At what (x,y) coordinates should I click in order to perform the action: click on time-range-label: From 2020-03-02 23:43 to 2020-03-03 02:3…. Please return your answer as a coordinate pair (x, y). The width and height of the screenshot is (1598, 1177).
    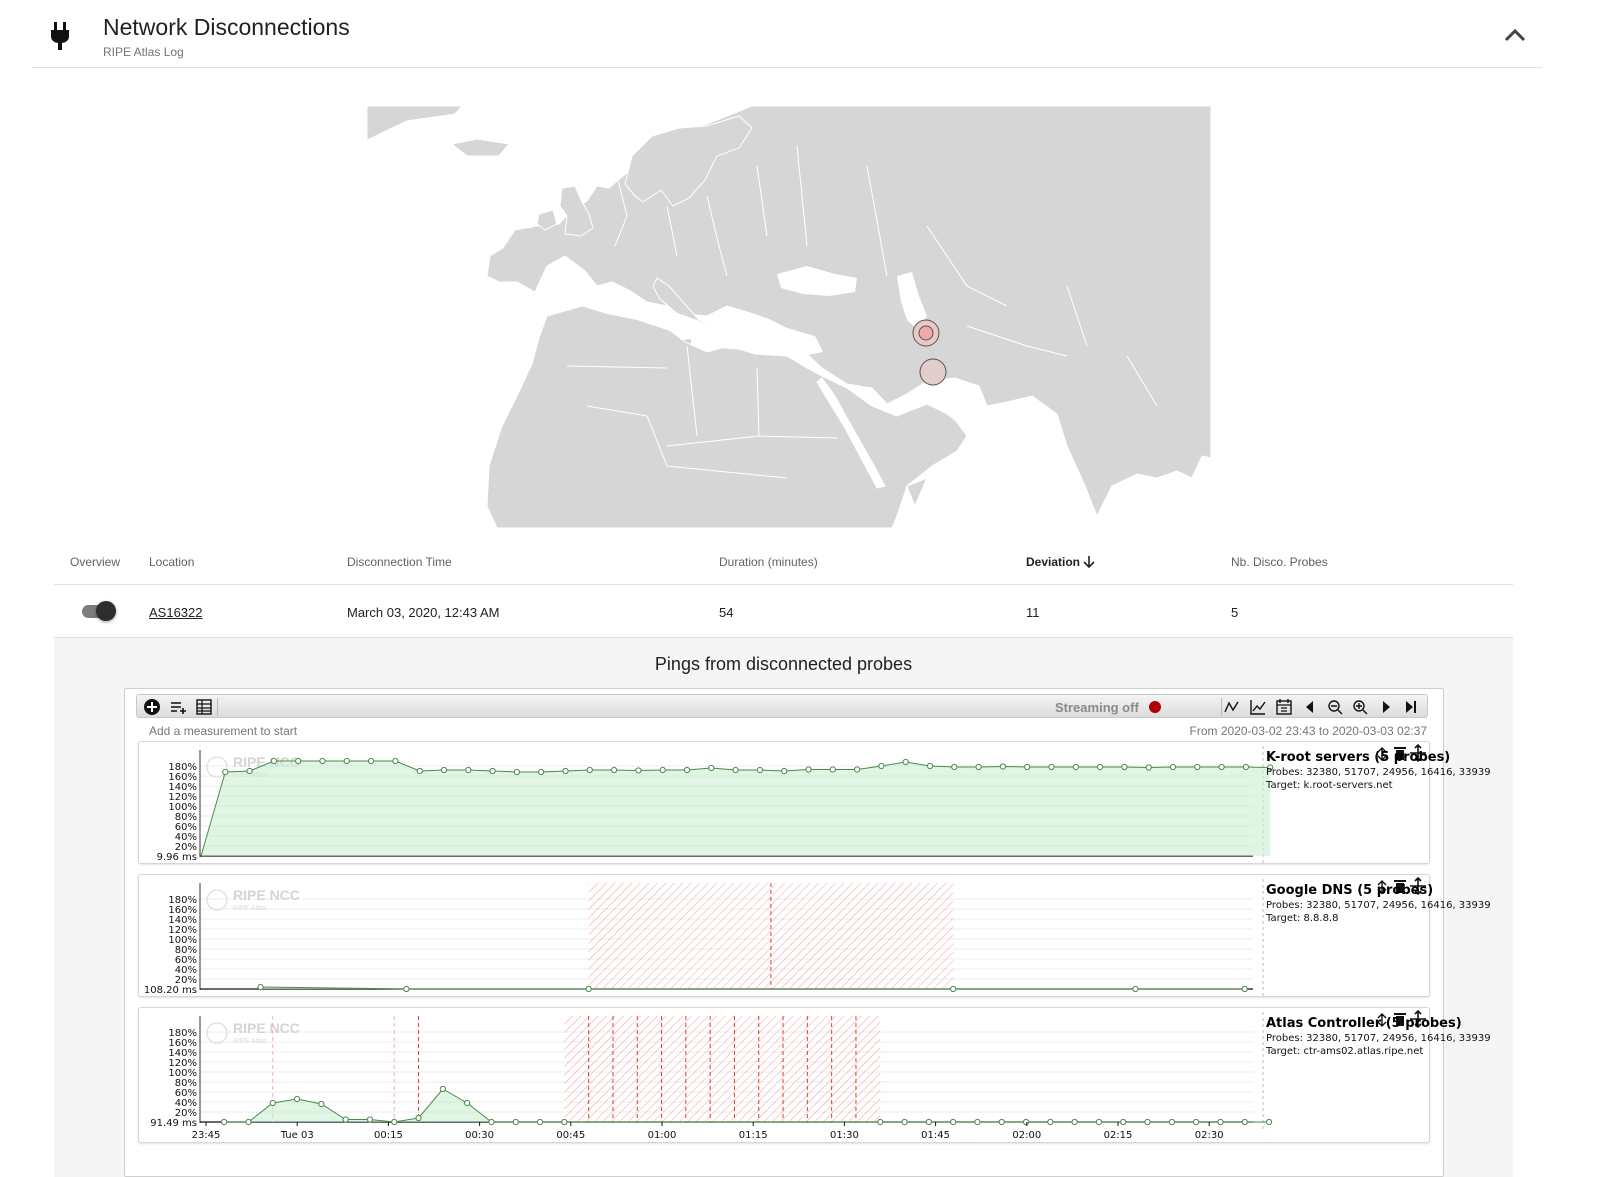
    Looking at the image, I should click on (1308, 731).